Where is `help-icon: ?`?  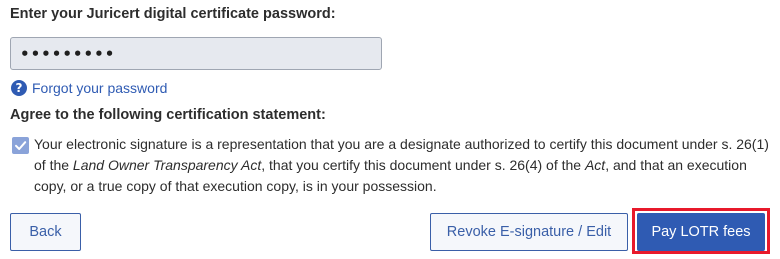 help-icon: ? is located at coordinates (19, 88).